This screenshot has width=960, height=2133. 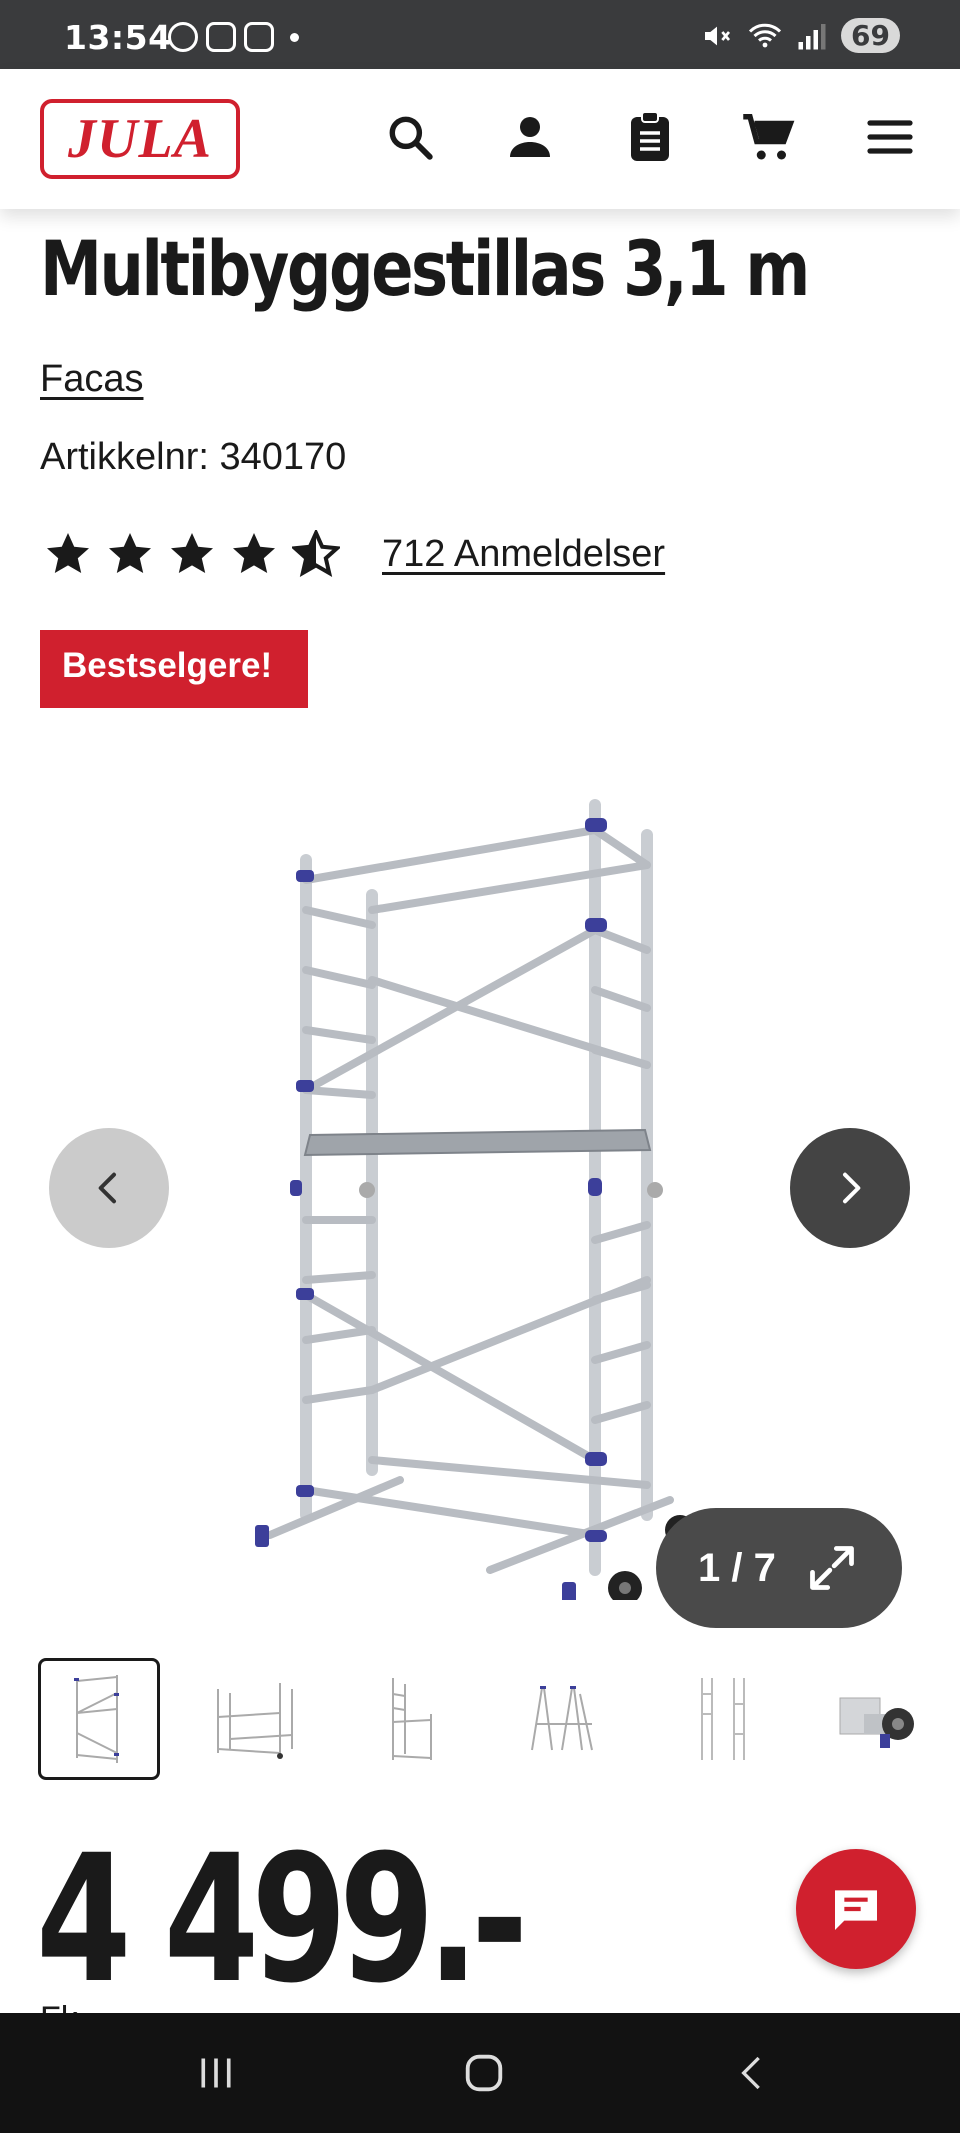 I want to click on mute-icon, so click(x=718, y=35).